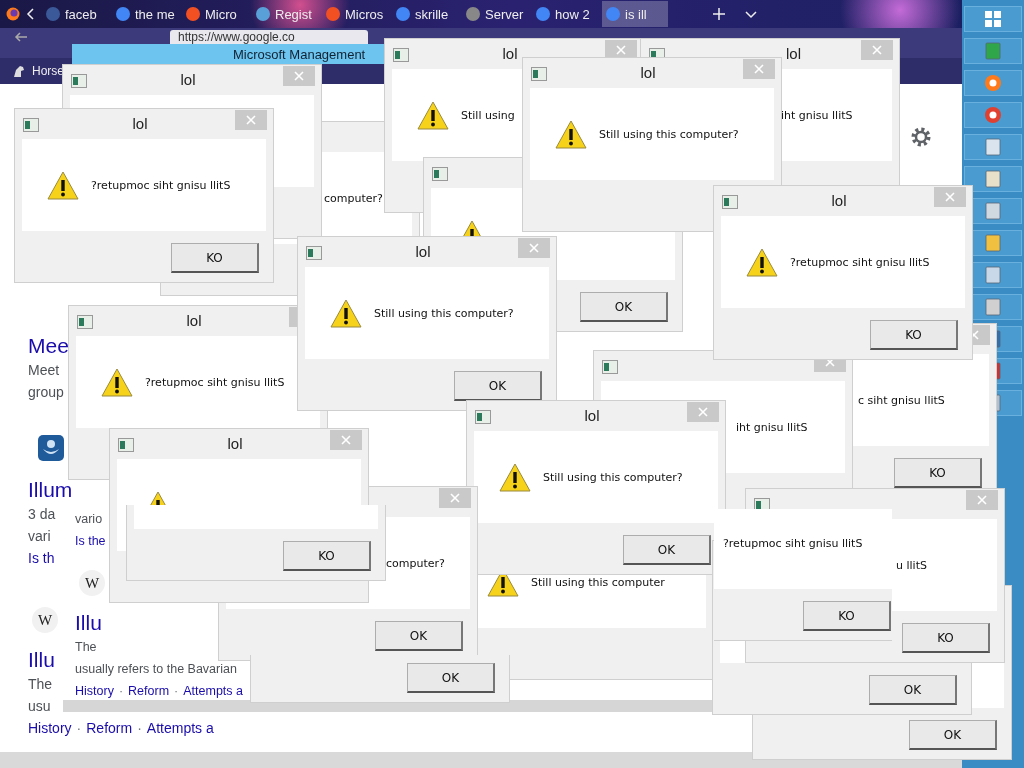 This screenshot has width=1024, height=768. Describe the element at coordinates (215, 14) in the screenshot. I see `browser-tab: Micro` at that location.